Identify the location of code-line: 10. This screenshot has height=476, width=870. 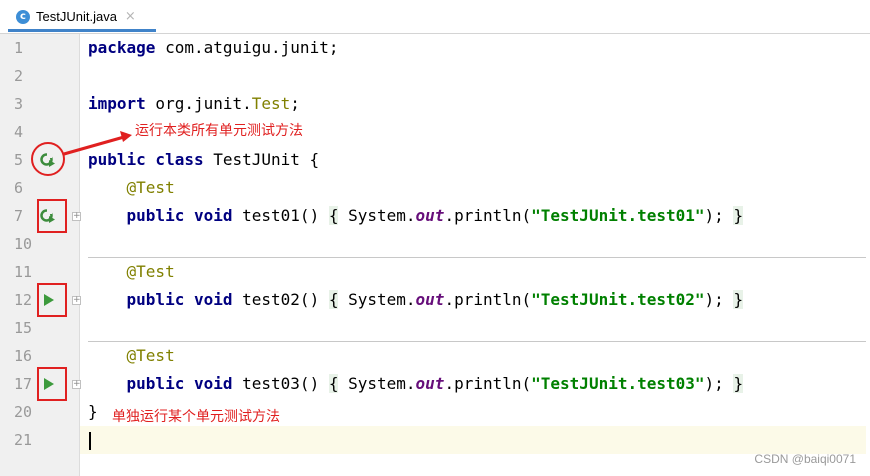
(435, 244).